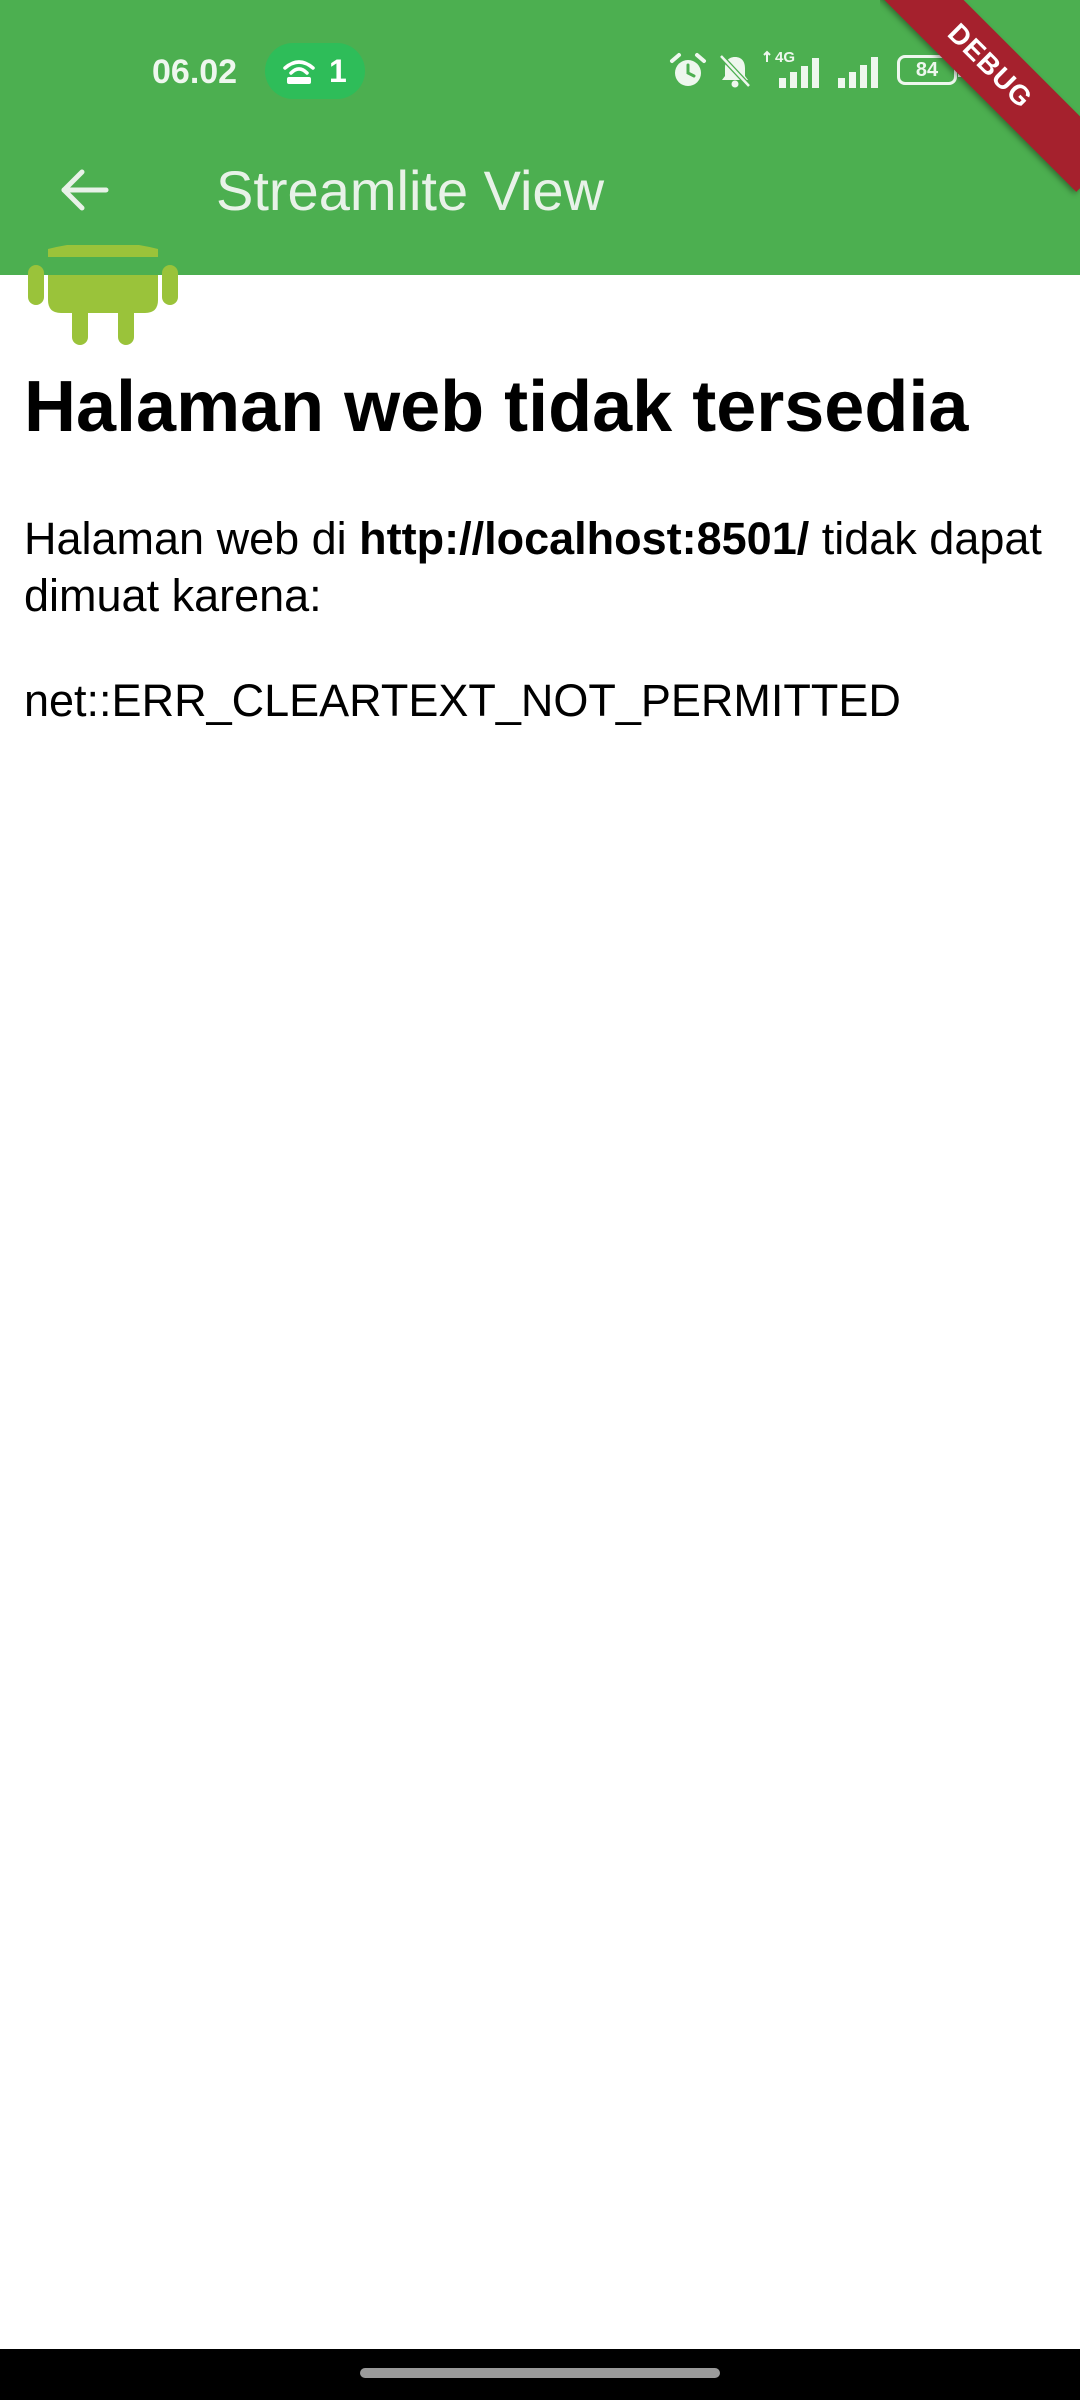 The height and width of the screenshot is (2400, 1080). I want to click on debug-banner: DEBUG, so click(980, 100).